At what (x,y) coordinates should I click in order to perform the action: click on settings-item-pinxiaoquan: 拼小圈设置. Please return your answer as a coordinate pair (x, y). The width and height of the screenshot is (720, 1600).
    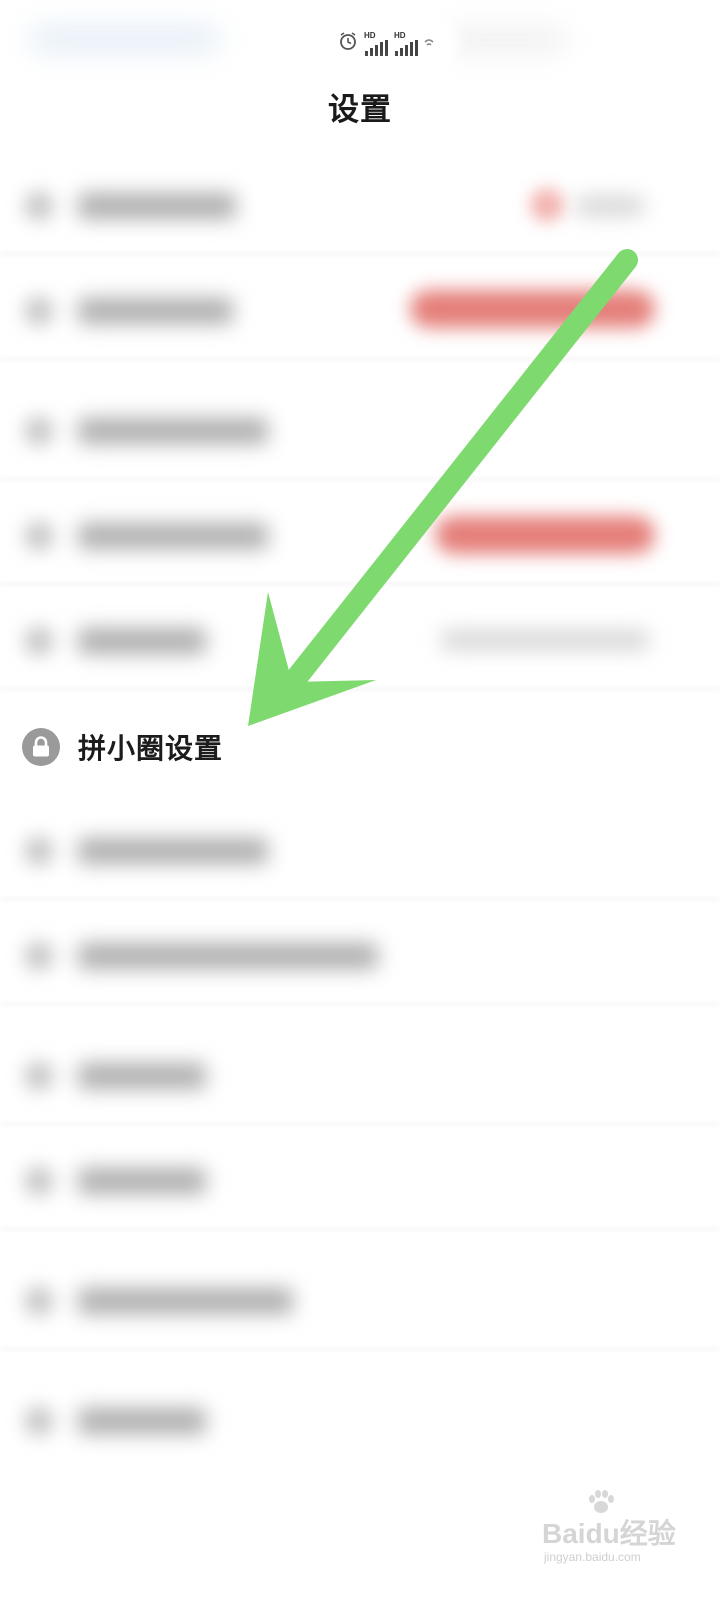
    Looking at the image, I should click on (122, 747).